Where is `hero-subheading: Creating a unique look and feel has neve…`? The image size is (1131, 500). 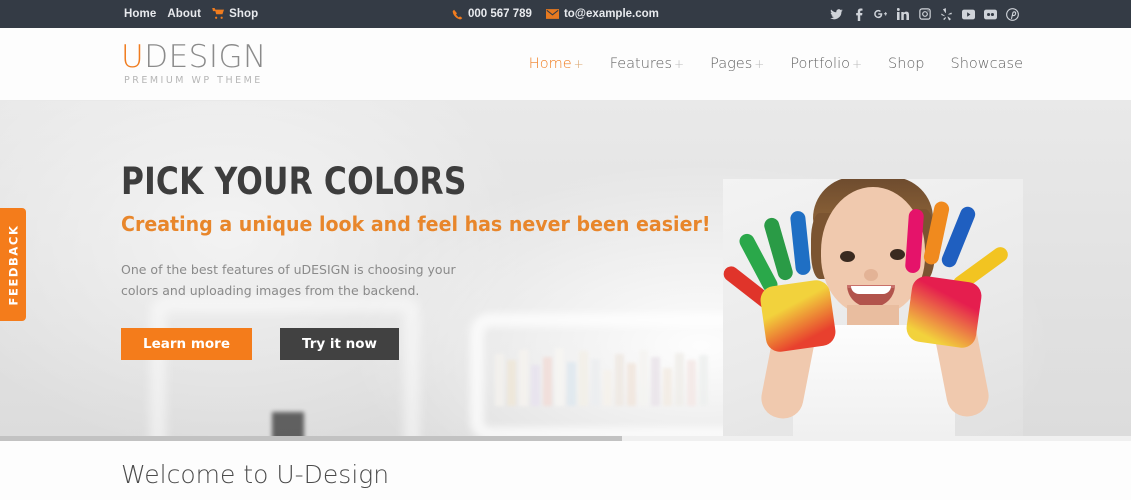
hero-subheading: Creating a unique look and feel has neve… is located at coordinates (416, 224).